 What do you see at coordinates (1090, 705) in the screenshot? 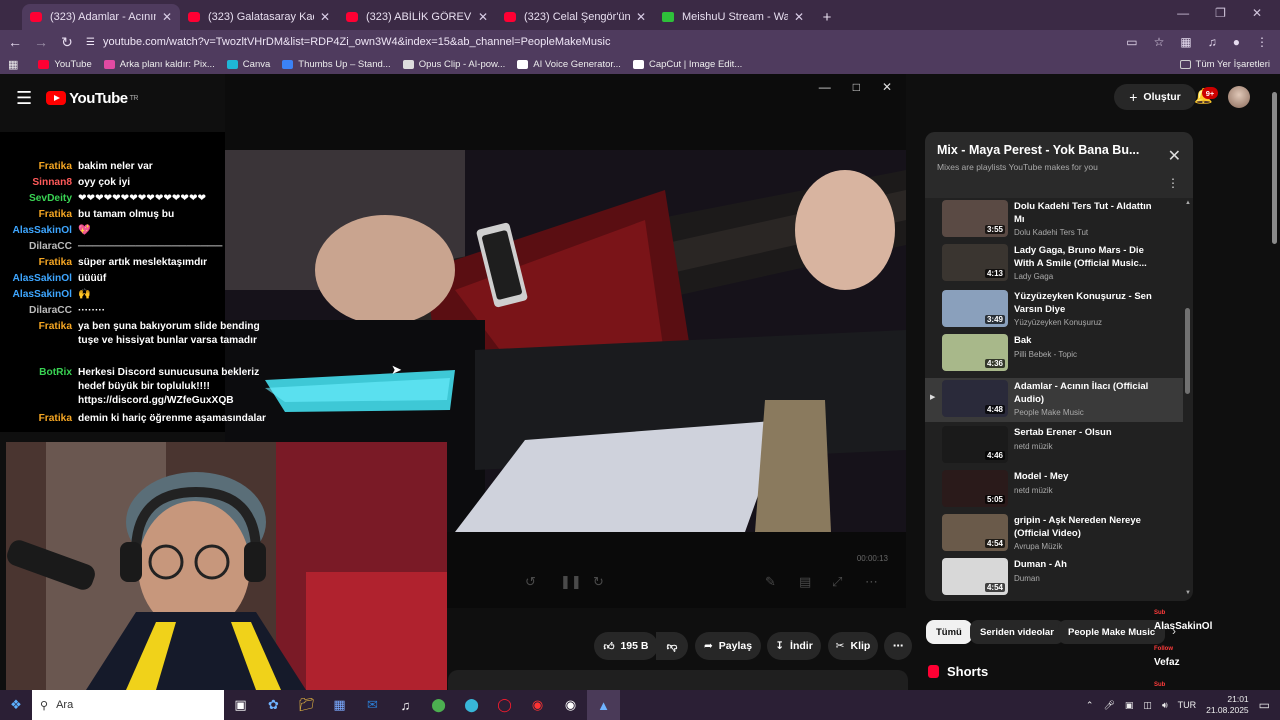
I see `chevron-up-icon: ⌃` at bounding box center [1090, 705].